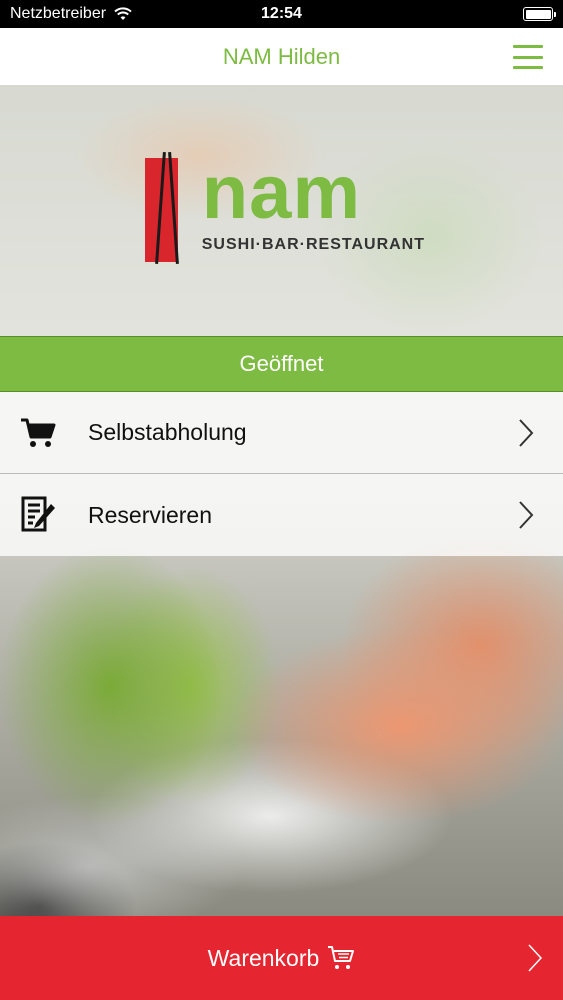 This screenshot has height=1000, width=563. I want to click on status-bar: Netzbetreiber 12:54, so click(281, 14).